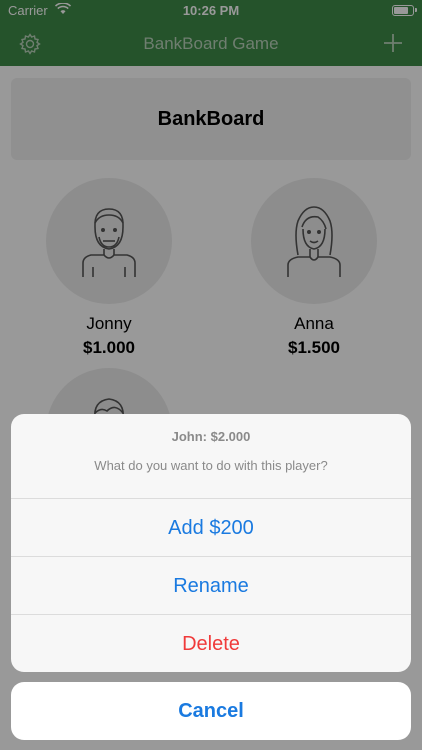 The height and width of the screenshot is (750, 422). I want to click on add-200-button: Add $200, so click(211, 527).